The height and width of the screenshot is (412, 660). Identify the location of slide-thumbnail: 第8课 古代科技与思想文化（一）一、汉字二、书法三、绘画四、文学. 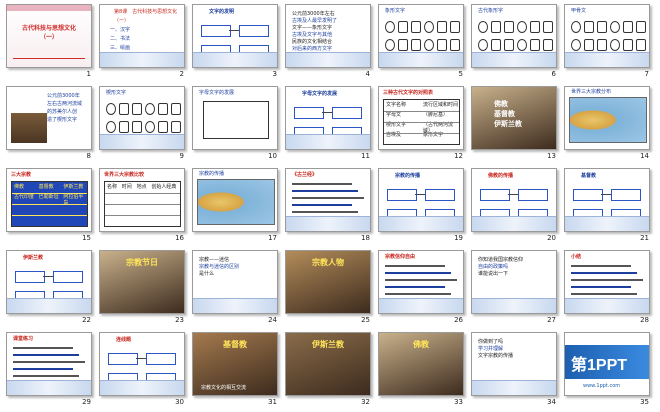
(142, 36).